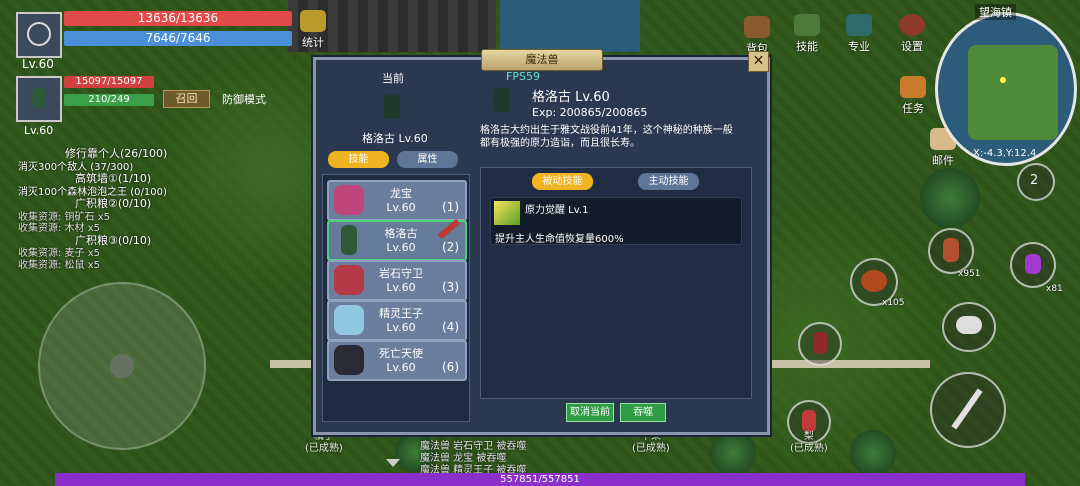 The width and height of the screenshot is (1080, 486). Describe the element at coordinates (38, 64) in the screenshot. I see `player-level: Lv.60` at that location.